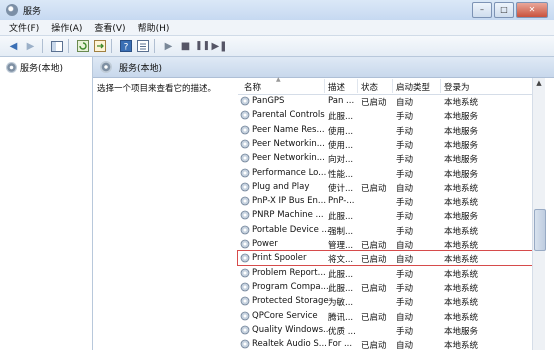  I want to click on forward-arrow-icon: ▶, so click(30, 46).